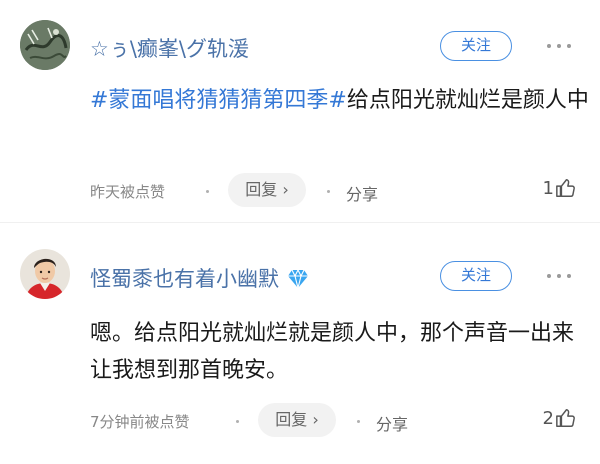  Describe the element at coordinates (140, 422) in the screenshot. I see `liked-time-text: 7分钟前被点赞` at that location.